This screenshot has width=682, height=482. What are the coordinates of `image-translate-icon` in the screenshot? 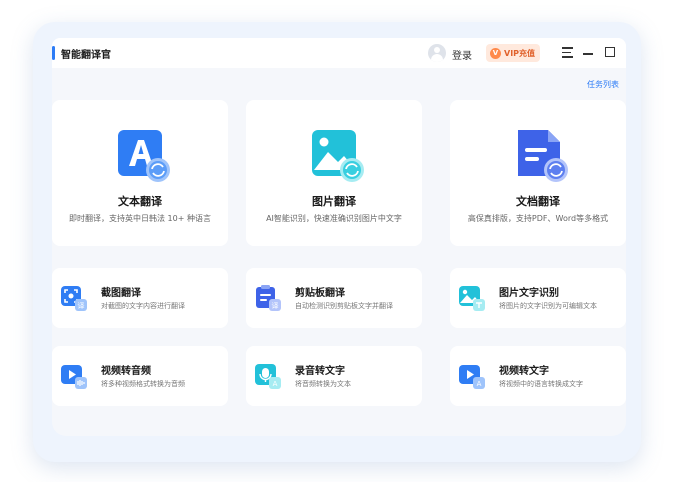 It's located at (338, 156).